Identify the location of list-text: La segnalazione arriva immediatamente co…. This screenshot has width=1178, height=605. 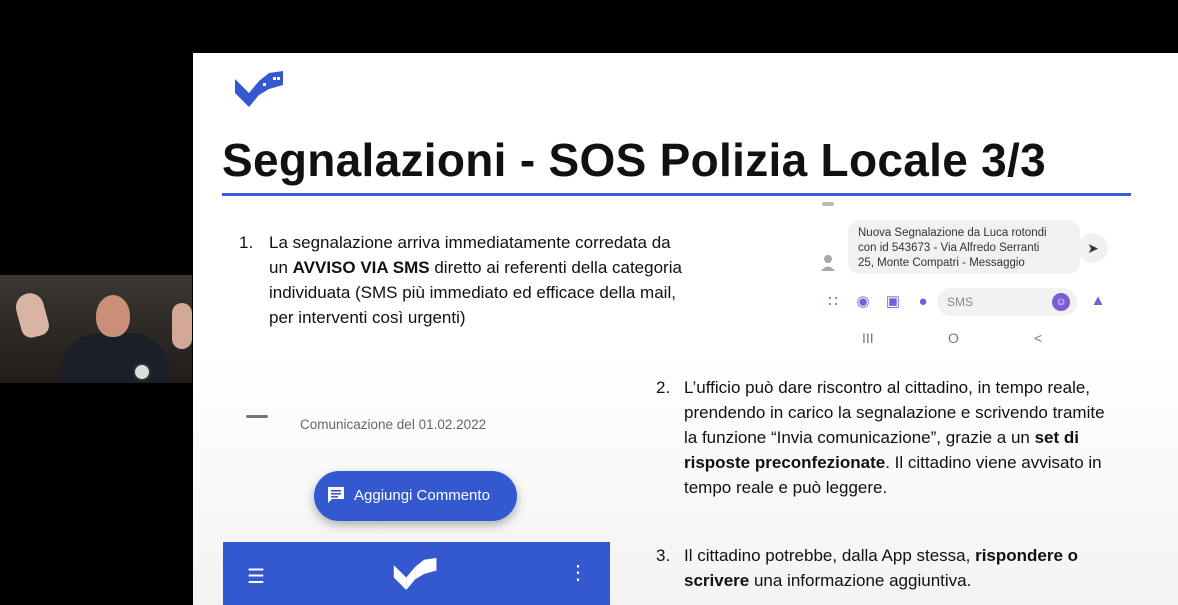
(475, 280).